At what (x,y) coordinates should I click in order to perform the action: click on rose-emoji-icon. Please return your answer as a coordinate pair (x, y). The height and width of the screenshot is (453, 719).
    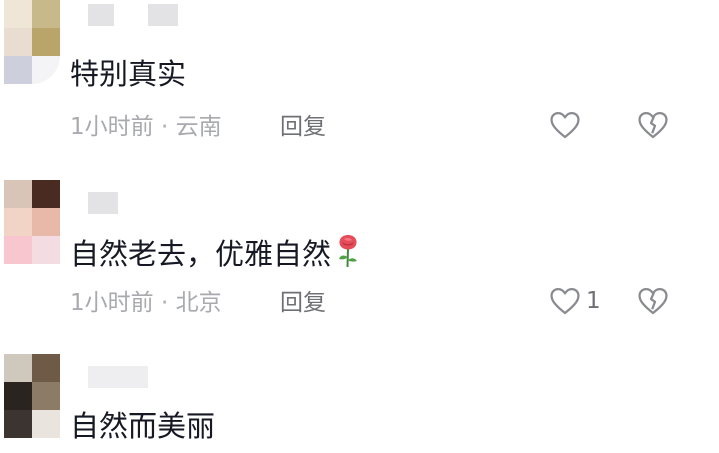
    Looking at the image, I should click on (348, 254).